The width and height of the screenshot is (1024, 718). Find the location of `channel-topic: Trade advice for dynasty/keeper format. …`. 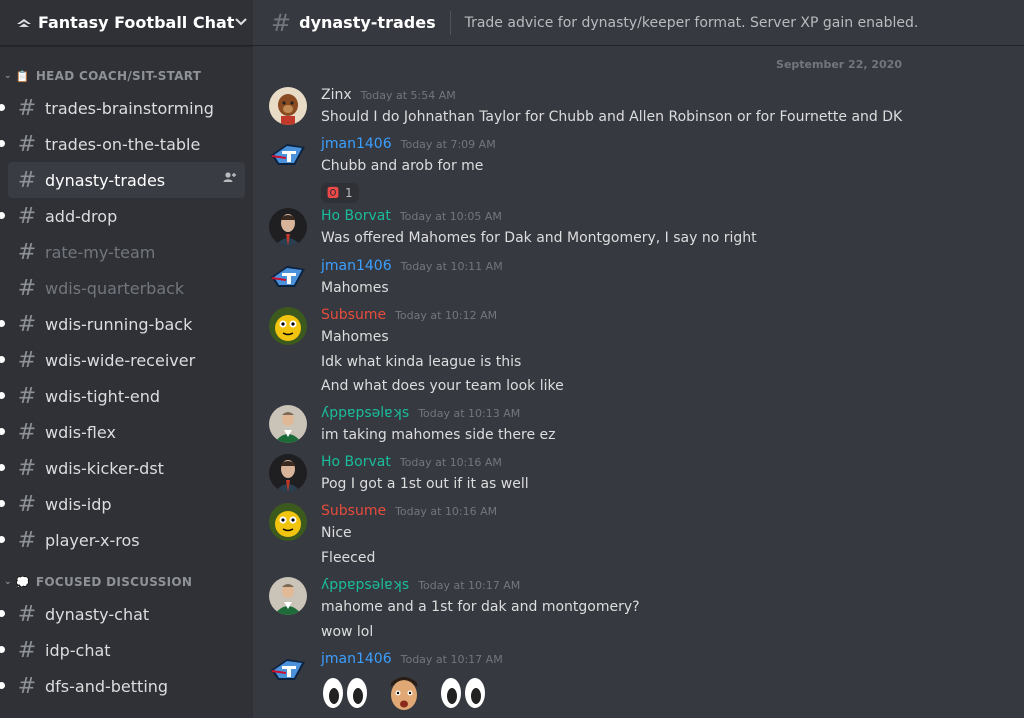

channel-topic: Trade advice for dynasty/keeper format. … is located at coordinates (692, 23).